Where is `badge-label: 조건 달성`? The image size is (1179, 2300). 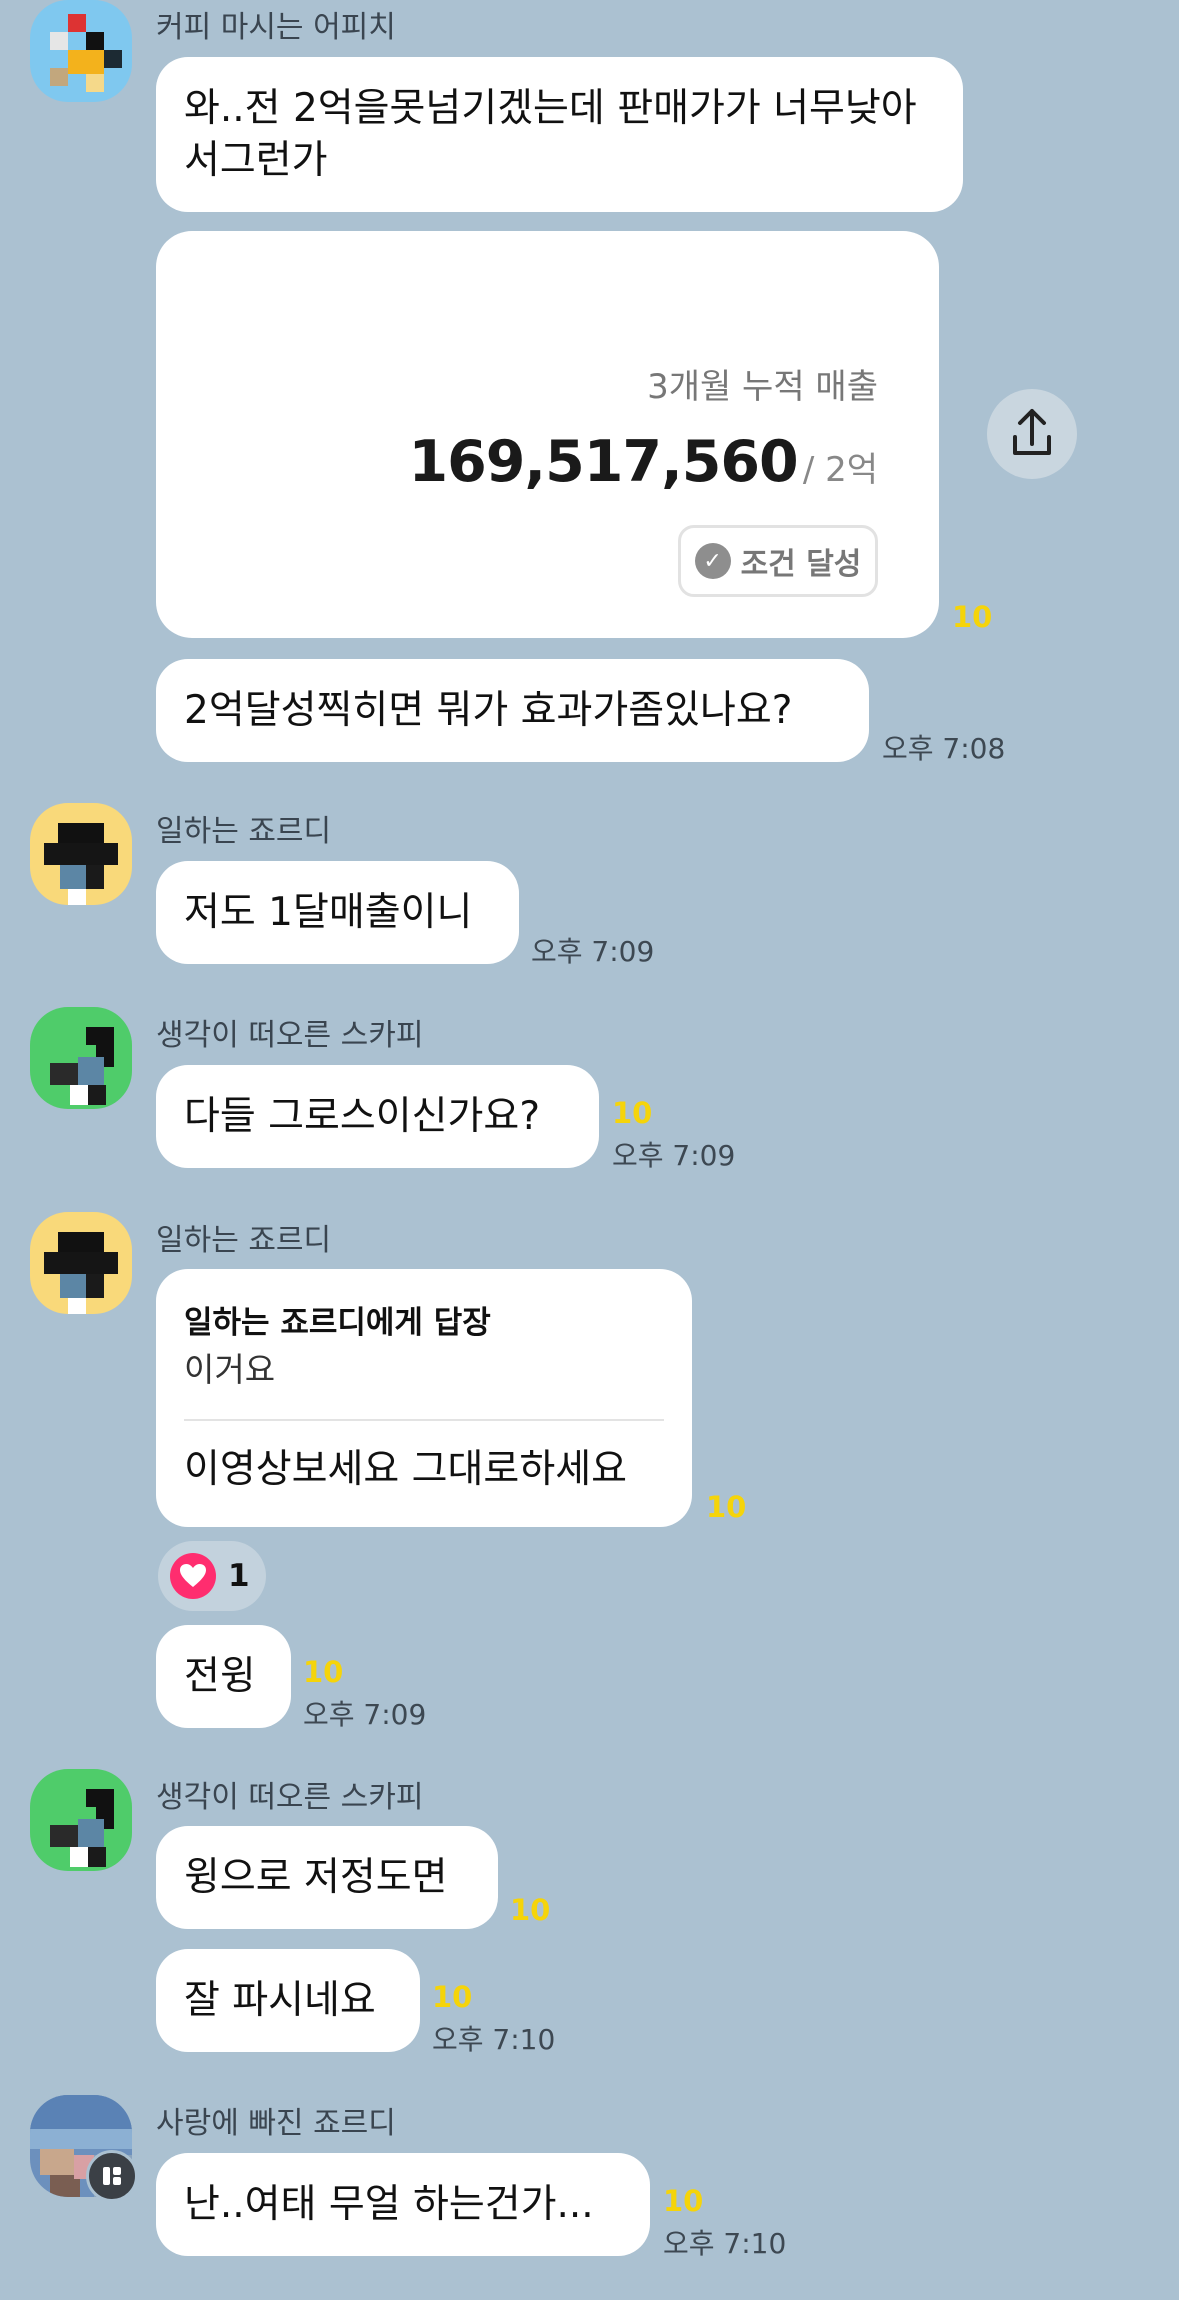
badge-label: 조건 달성 is located at coordinates (801, 564).